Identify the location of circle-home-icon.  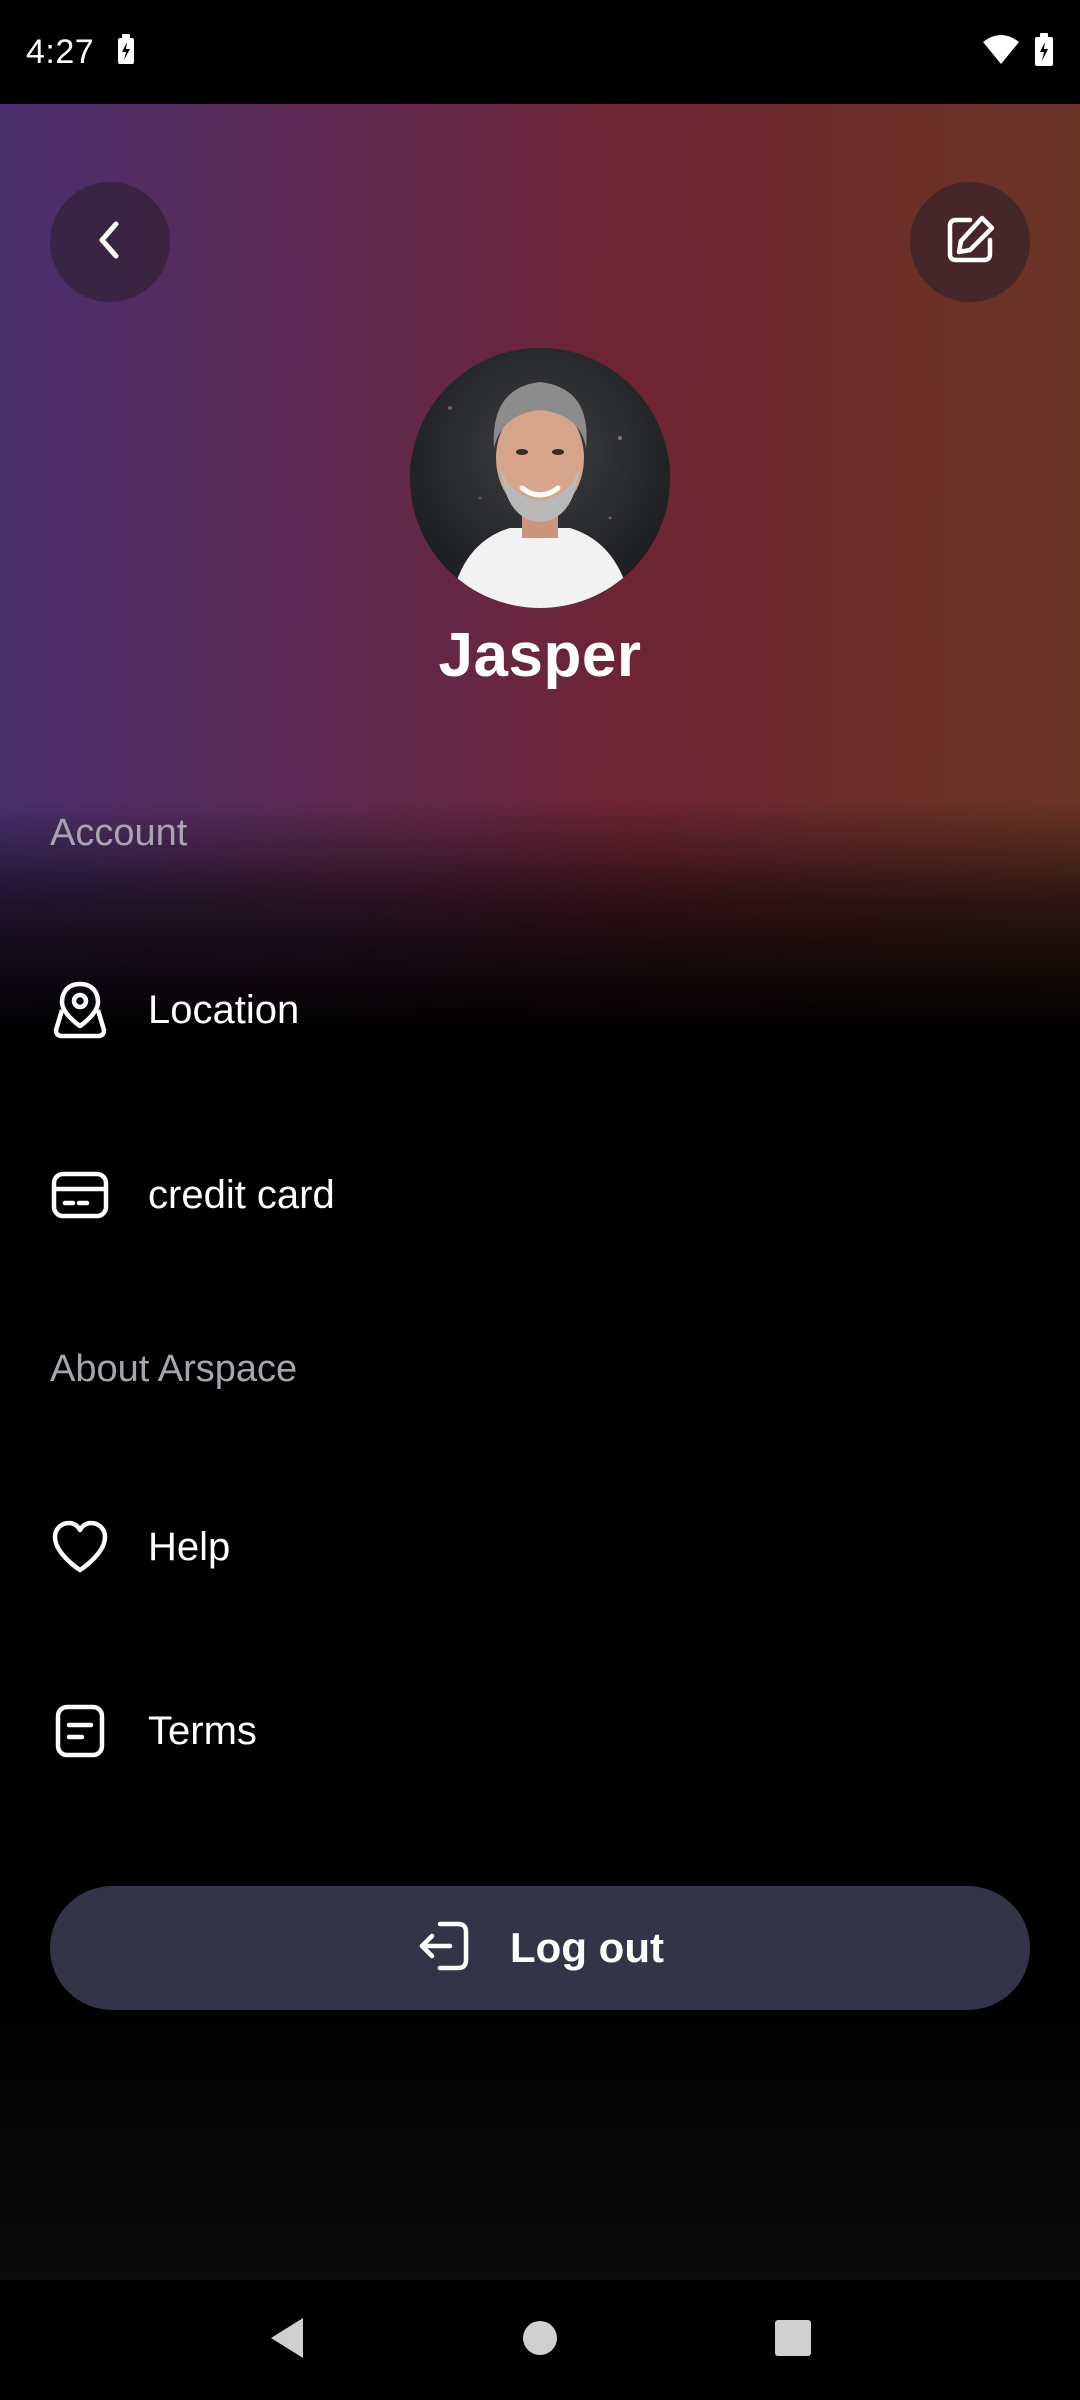
(540, 2340).